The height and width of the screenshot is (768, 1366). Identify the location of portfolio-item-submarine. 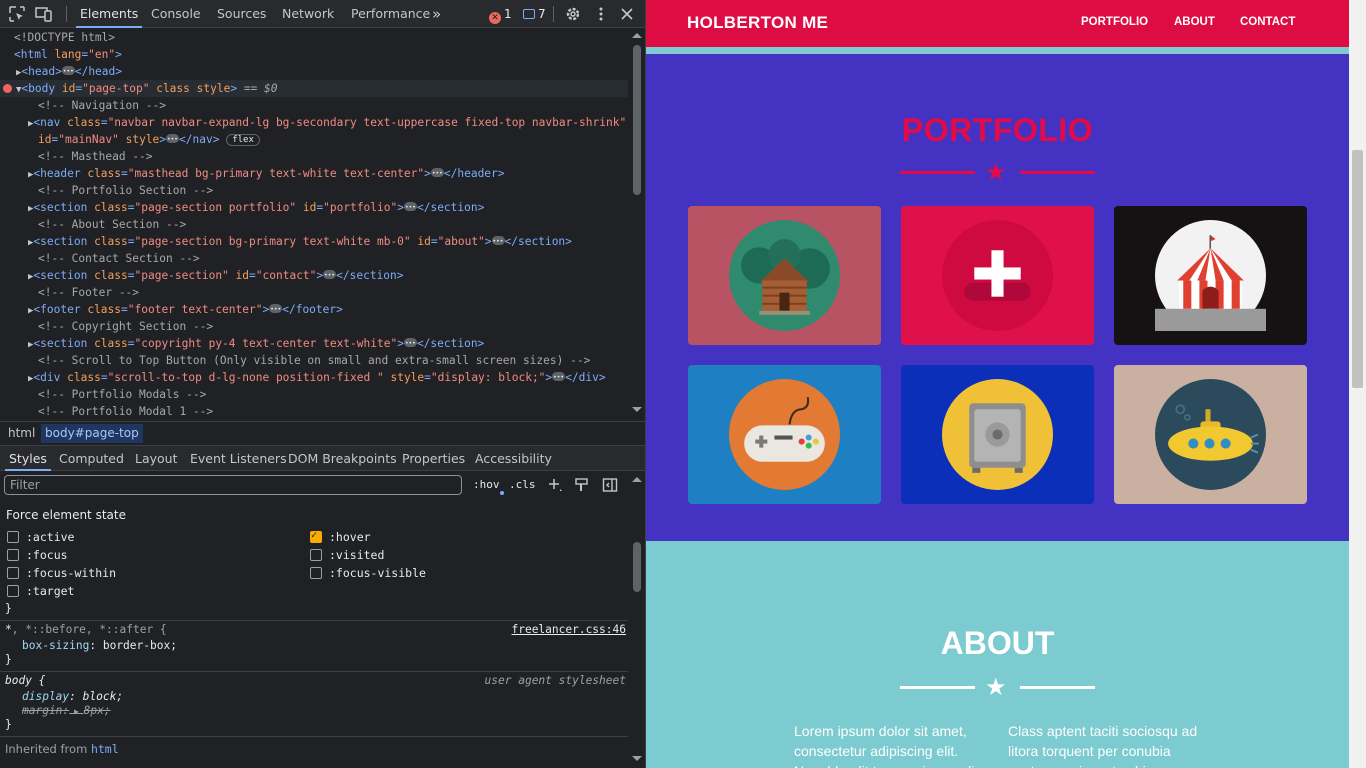
(1210, 434).